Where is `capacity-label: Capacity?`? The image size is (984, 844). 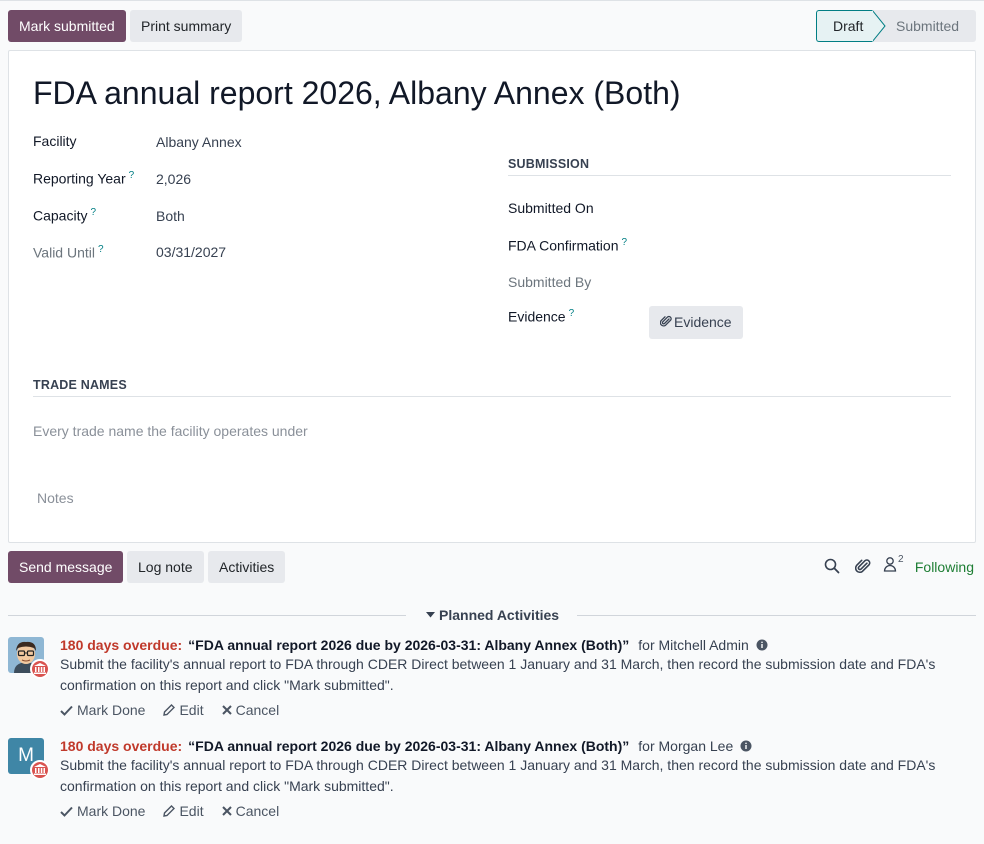
capacity-label: Capacity? is located at coordinates (65, 215).